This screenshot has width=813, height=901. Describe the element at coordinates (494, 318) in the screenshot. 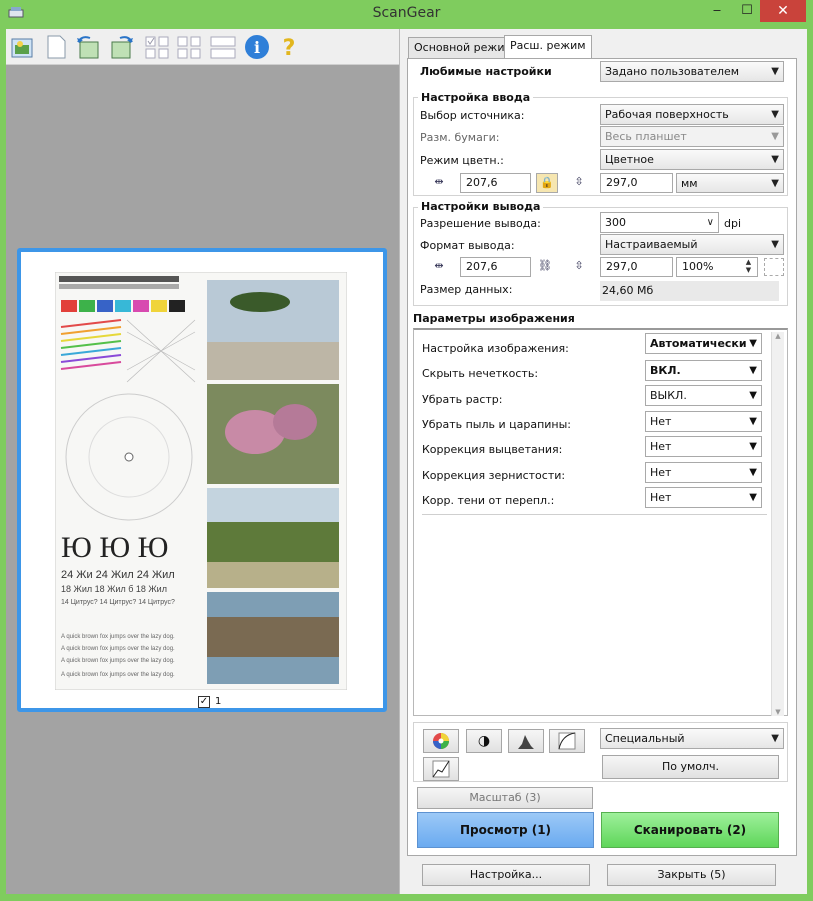

I see `image-params-title: Параметры изображения` at that location.